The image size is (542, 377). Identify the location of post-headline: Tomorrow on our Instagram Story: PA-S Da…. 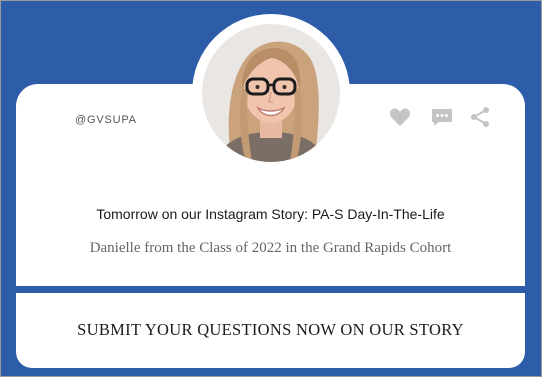
(270, 214).